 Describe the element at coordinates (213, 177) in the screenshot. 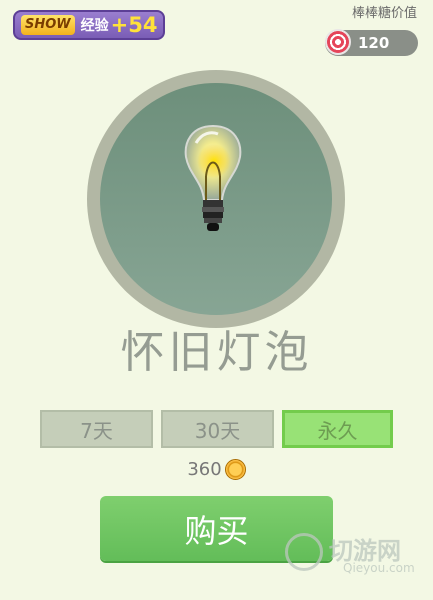

I see `light-bulb-icon` at that location.